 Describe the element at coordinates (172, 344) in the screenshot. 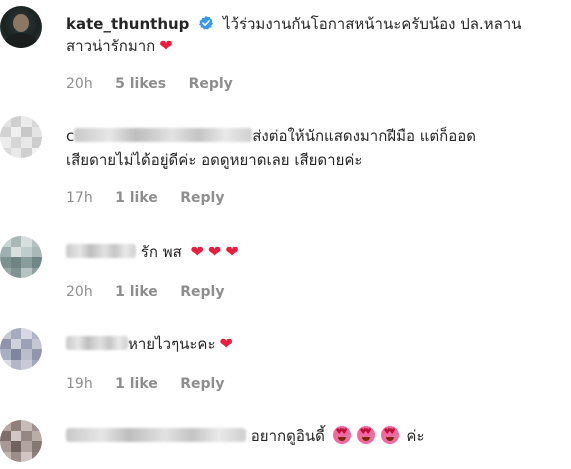

I see `comment-text-line: หายไวๆนะคะ` at that location.